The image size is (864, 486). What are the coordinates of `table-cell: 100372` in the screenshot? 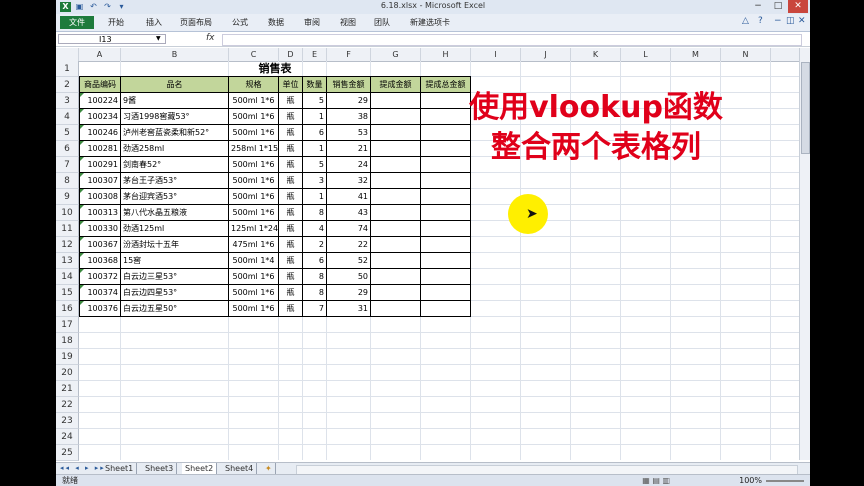 It's located at (100, 277).